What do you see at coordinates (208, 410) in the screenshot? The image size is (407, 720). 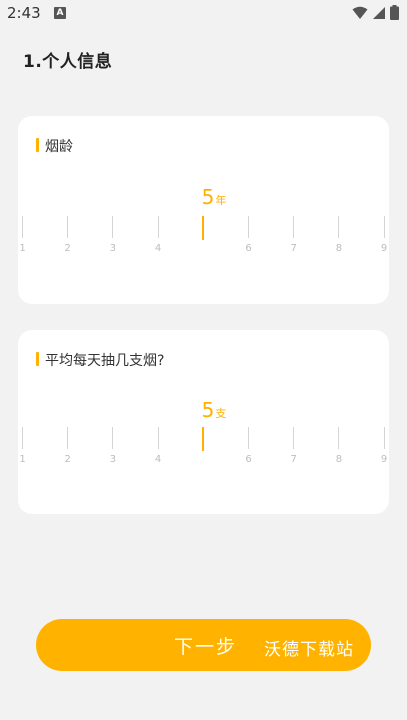 I see `cigarettes-per-day-number: 5` at bounding box center [208, 410].